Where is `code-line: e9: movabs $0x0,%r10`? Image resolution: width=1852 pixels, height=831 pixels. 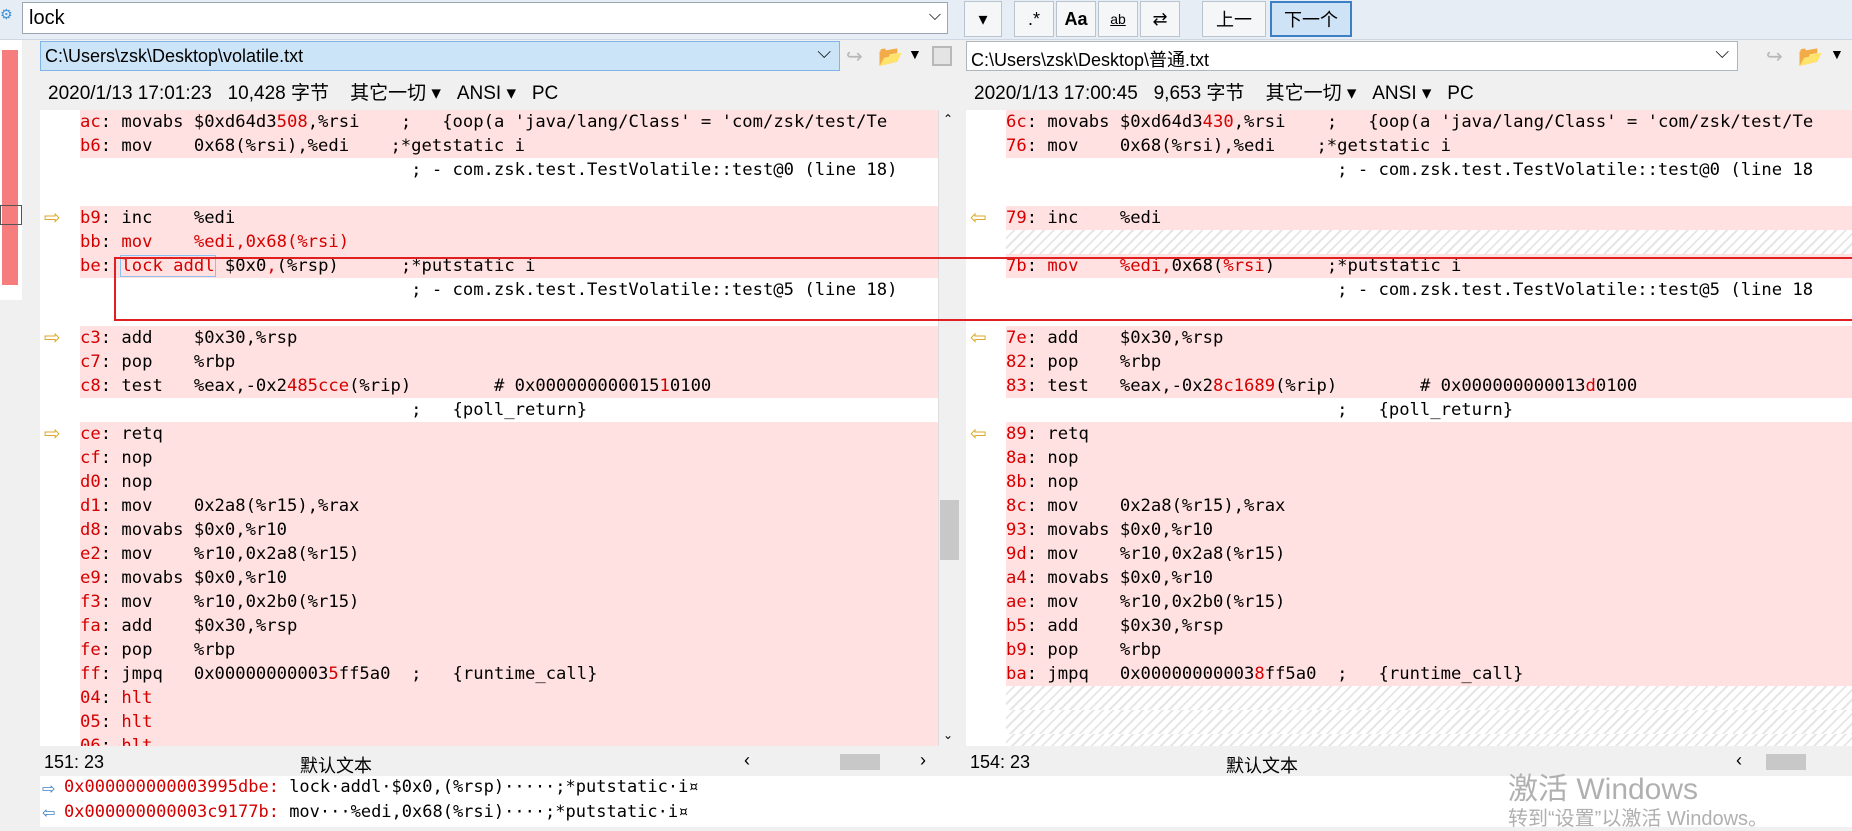
code-line: e9: movabs $0x0,%r10 is located at coordinates (489, 578).